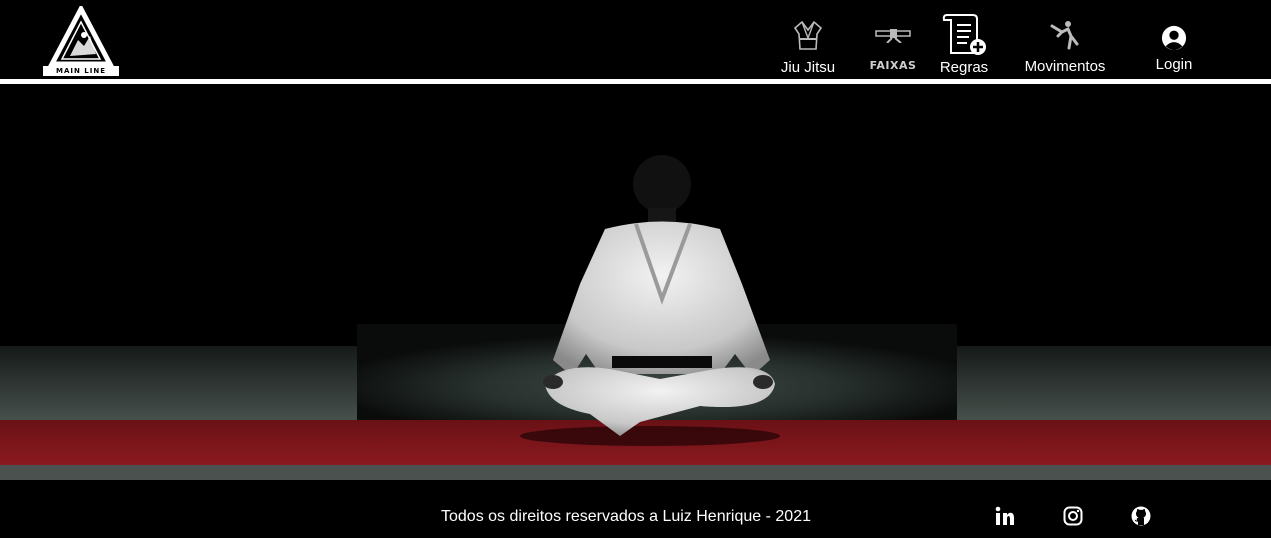 The height and width of the screenshot is (538, 1271). I want to click on belt-icon, so click(893, 36).